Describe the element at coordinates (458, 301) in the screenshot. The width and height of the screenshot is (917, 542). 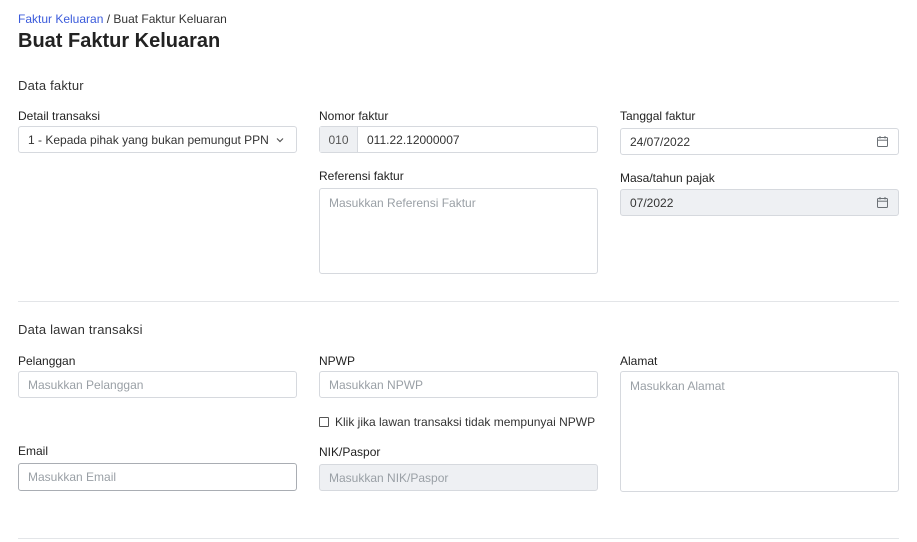
I see `section-divider` at that location.